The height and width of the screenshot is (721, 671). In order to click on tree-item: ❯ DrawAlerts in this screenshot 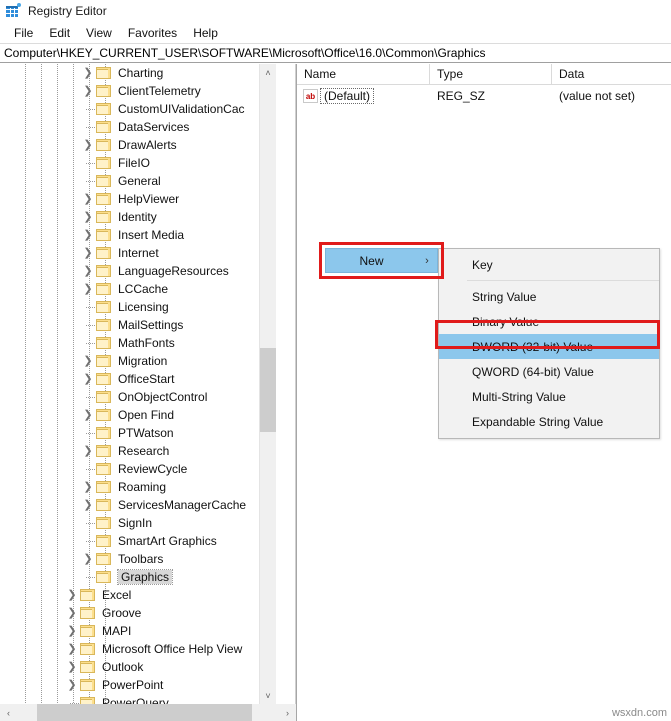, I will do `click(148, 145)`.